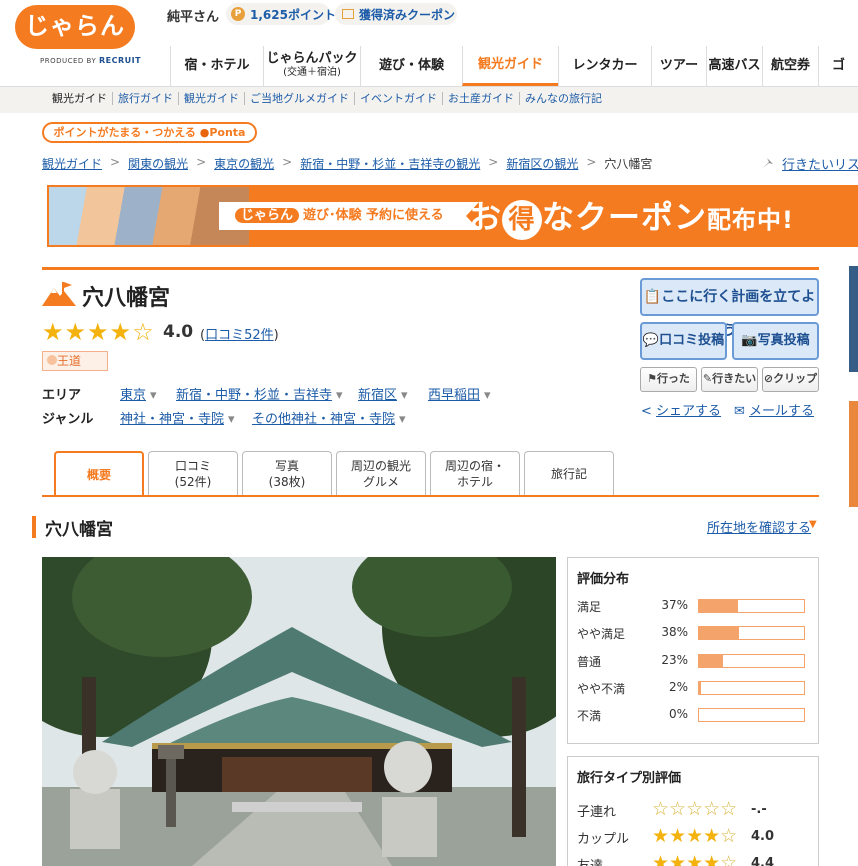  I want to click on location-link: 所在地を確認する, so click(759, 526).